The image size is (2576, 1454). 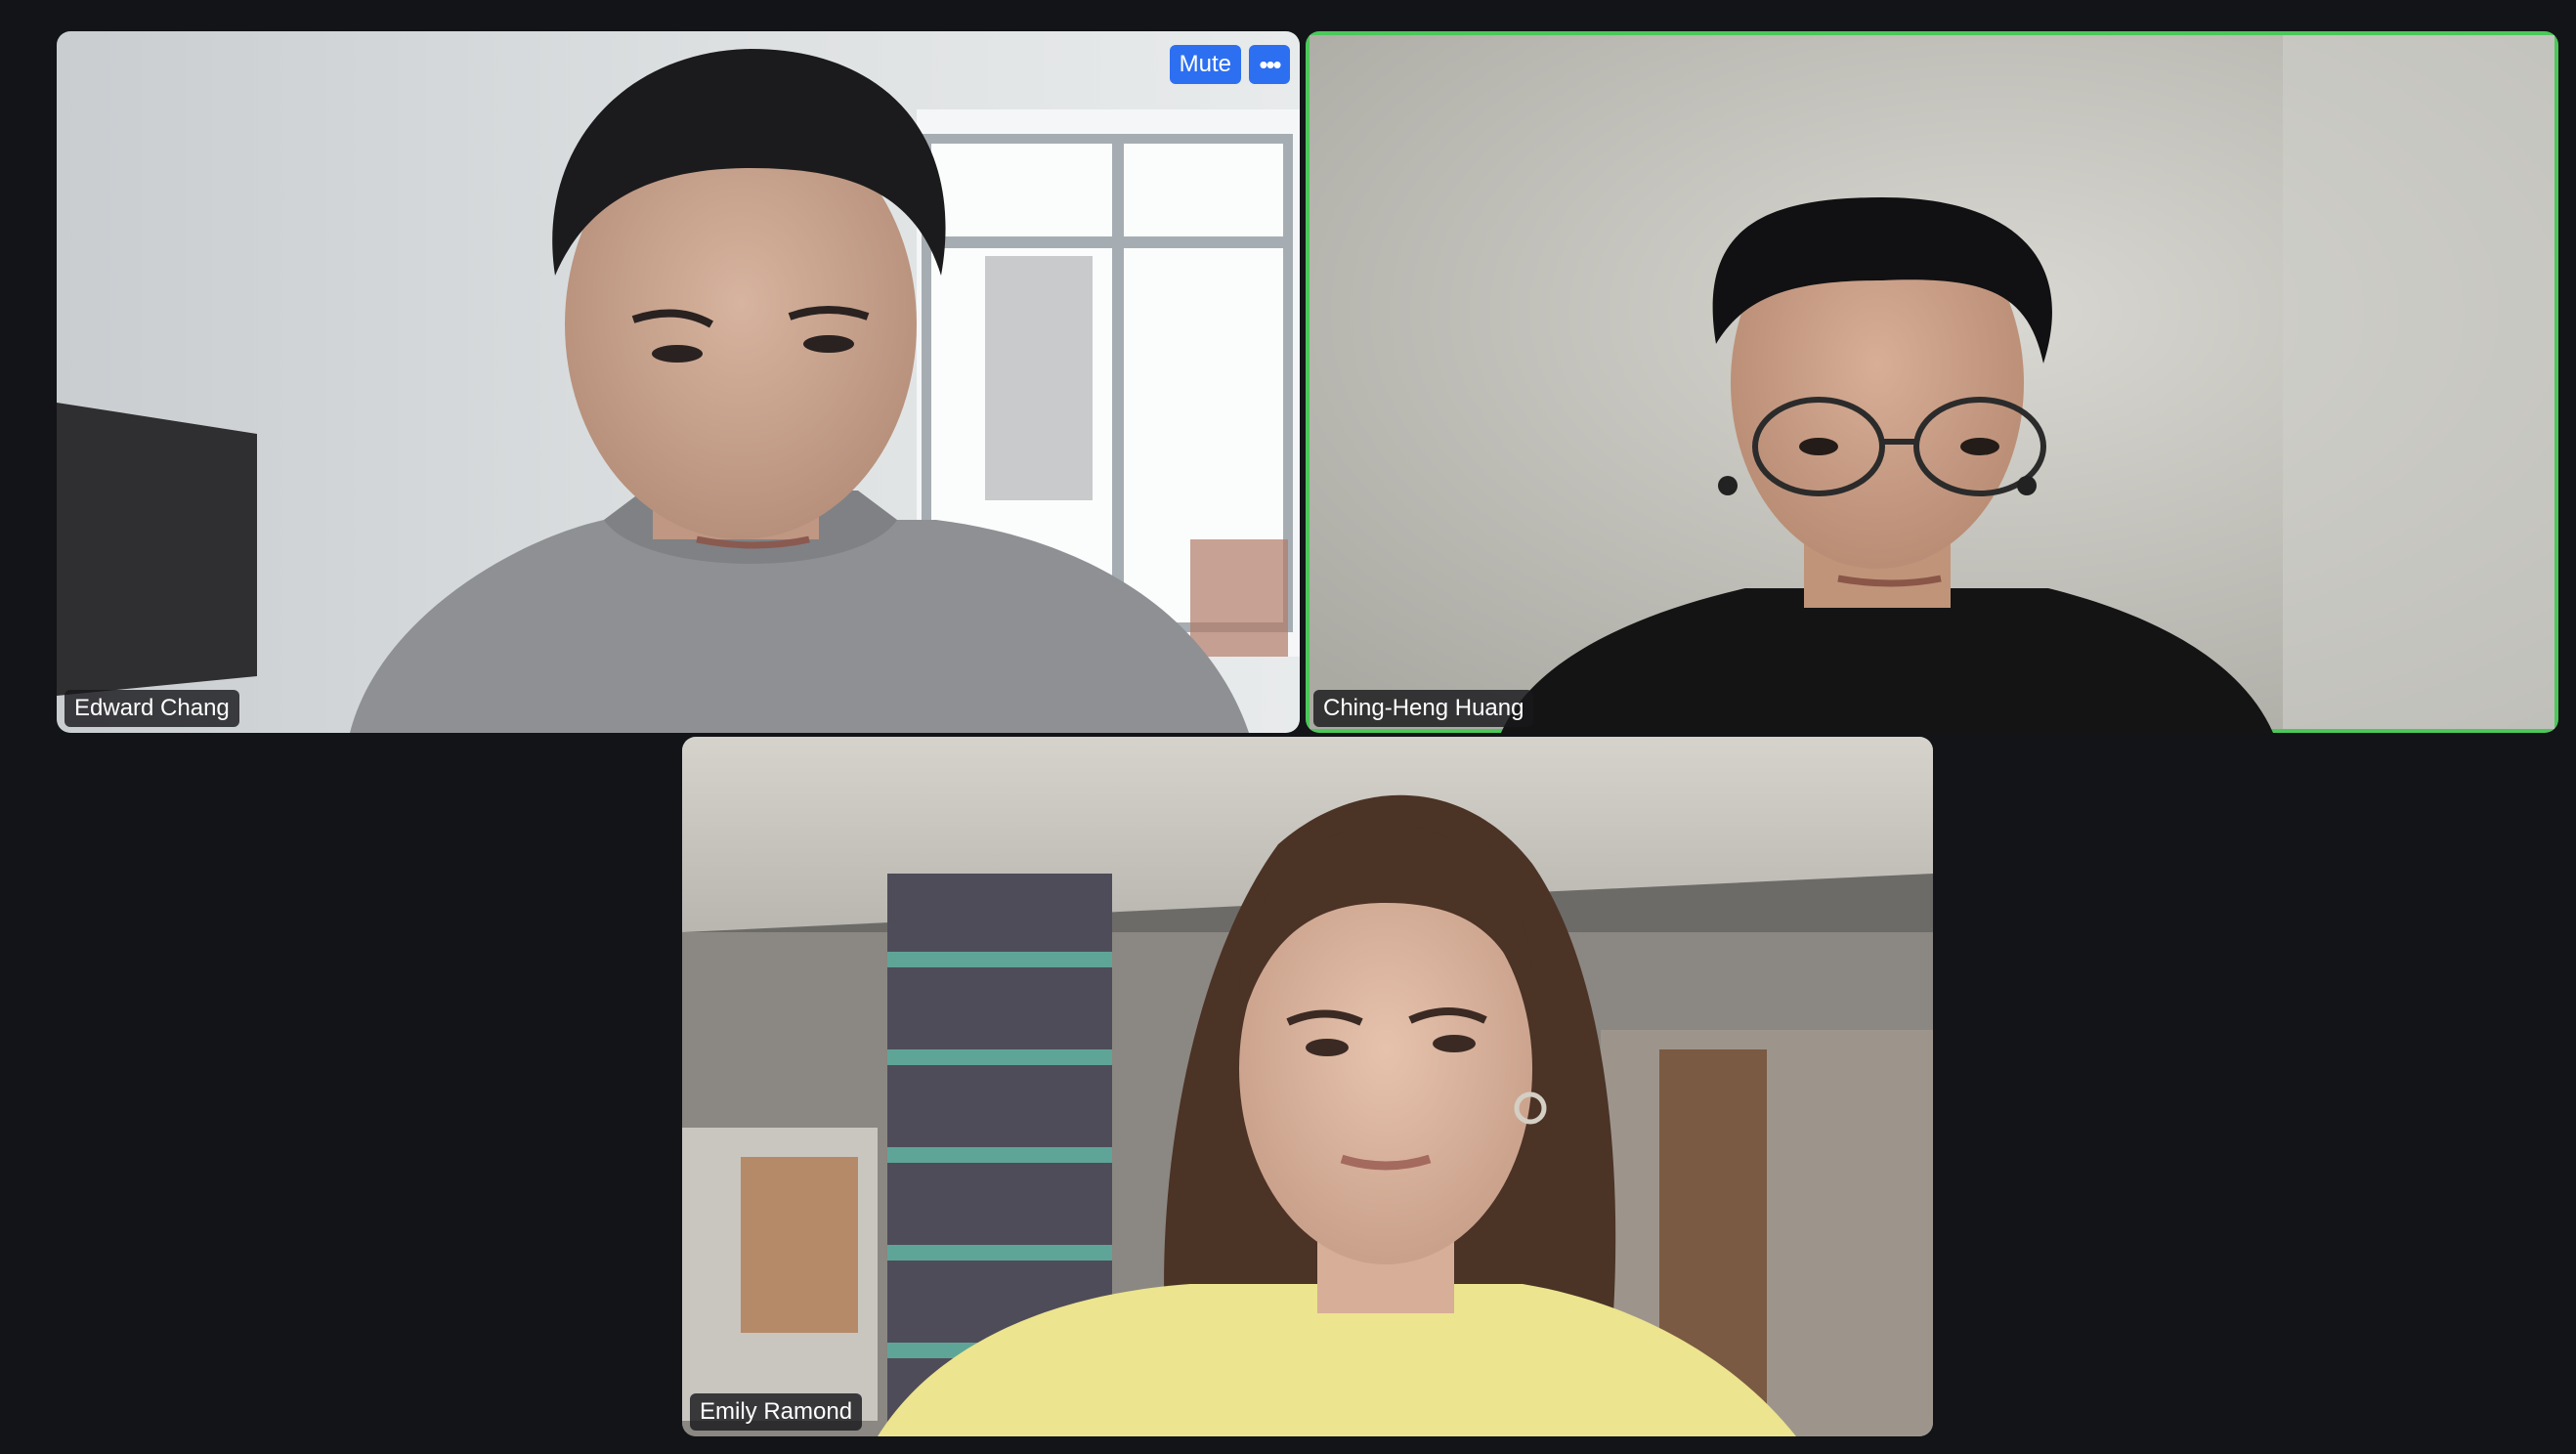 I want to click on participant-name-label: Emily Ramond, so click(x=777, y=1412).